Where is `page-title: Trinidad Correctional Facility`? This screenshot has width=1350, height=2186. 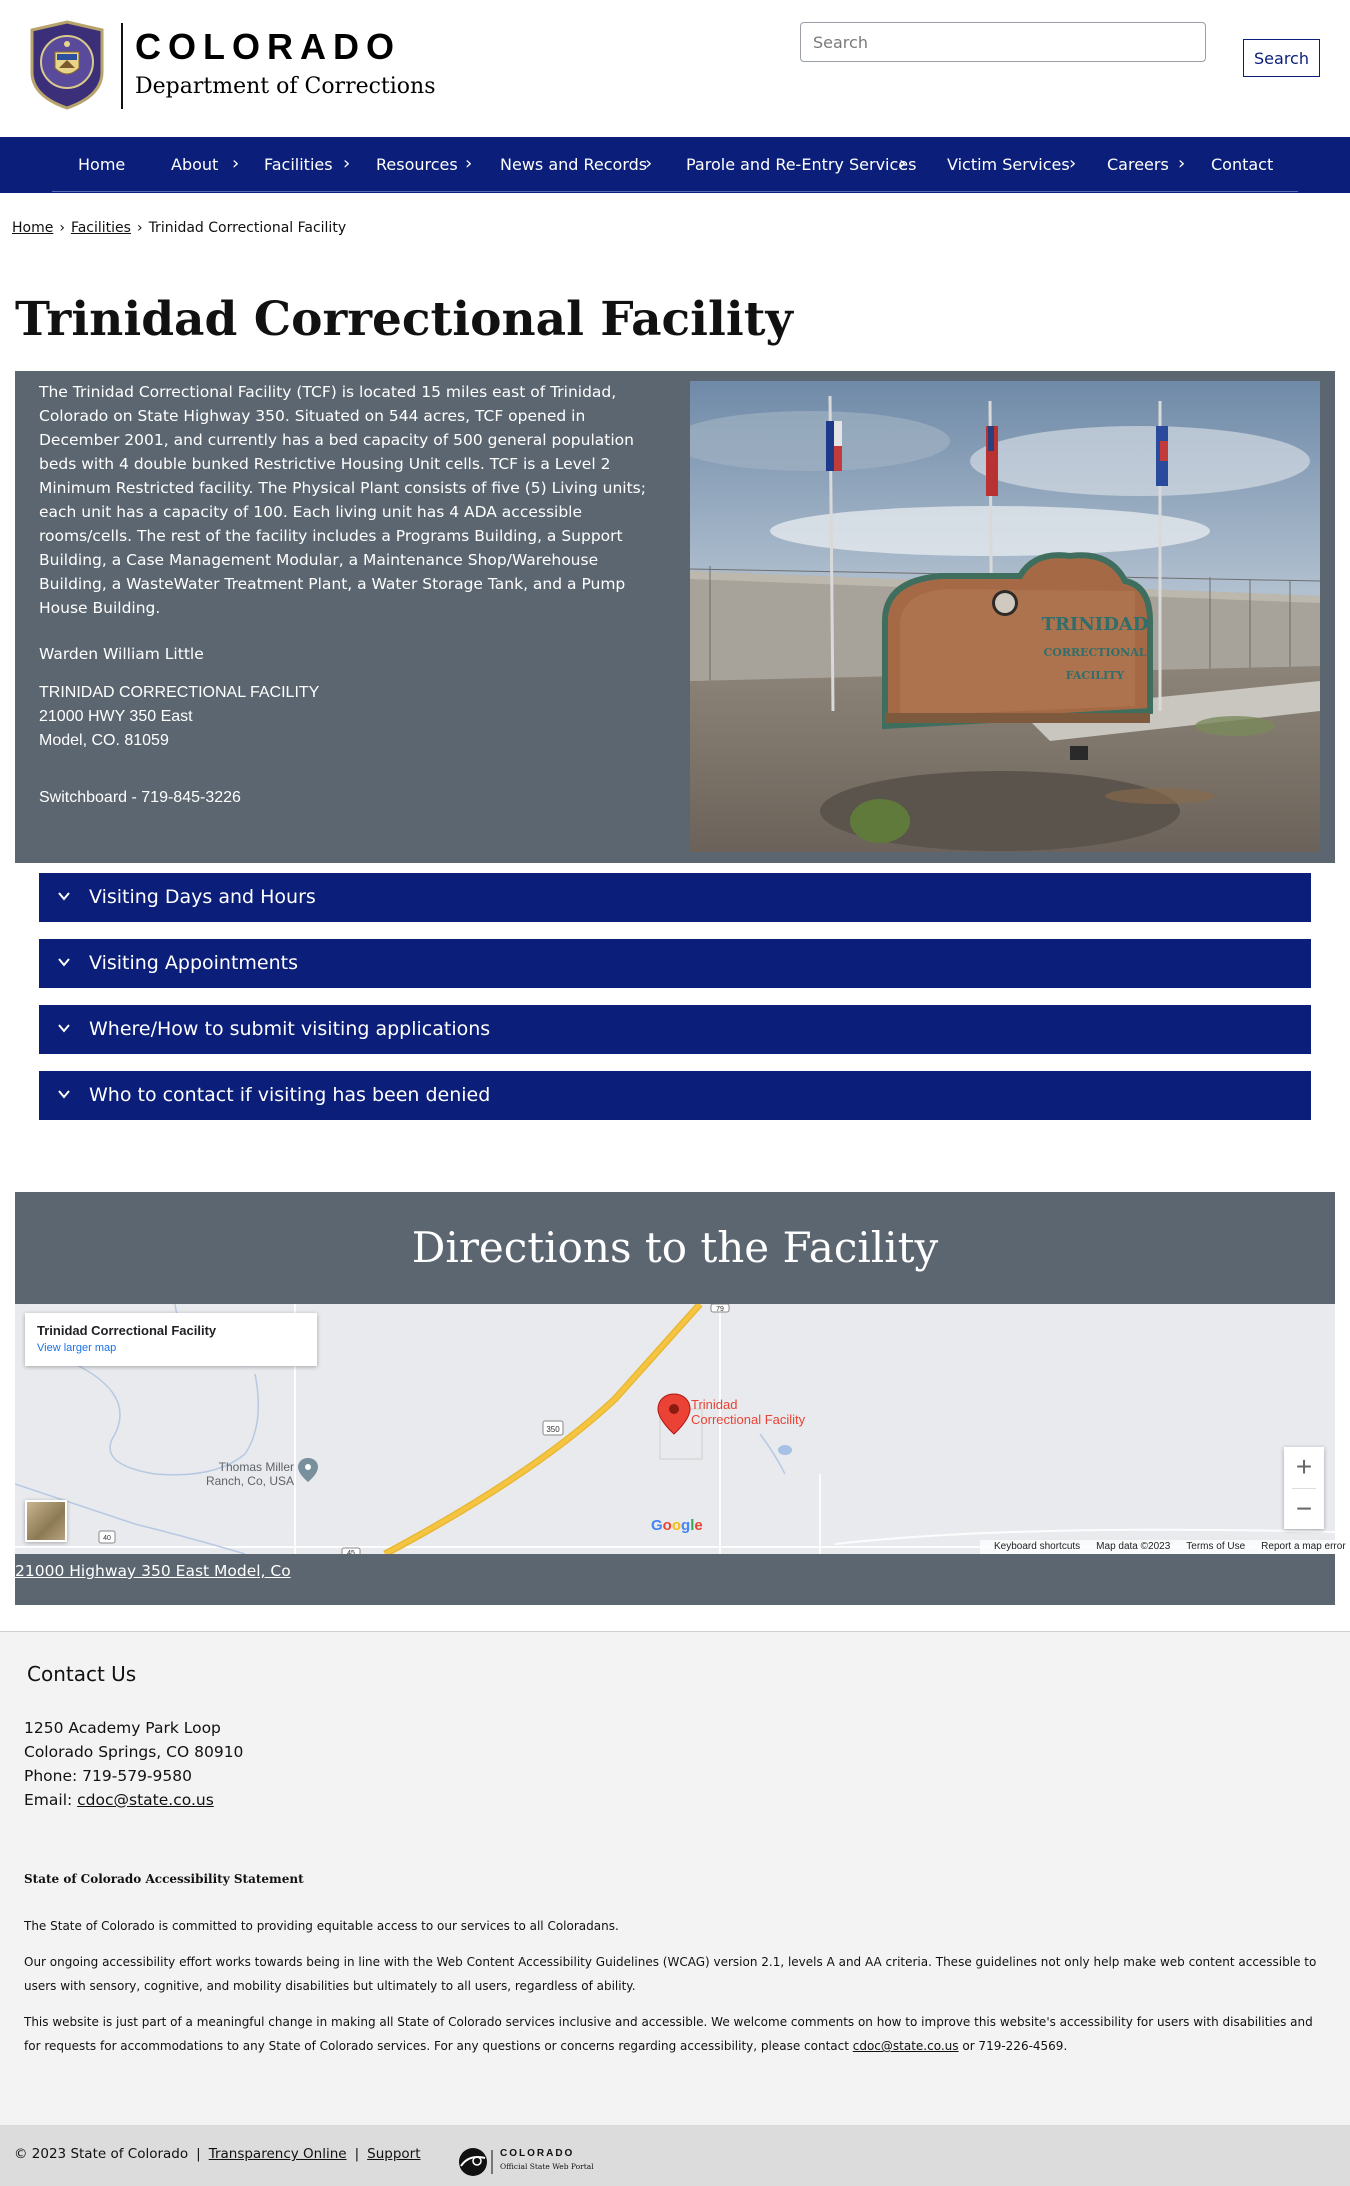 page-title: Trinidad Correctional Facility is located at coordinates (404, 319).